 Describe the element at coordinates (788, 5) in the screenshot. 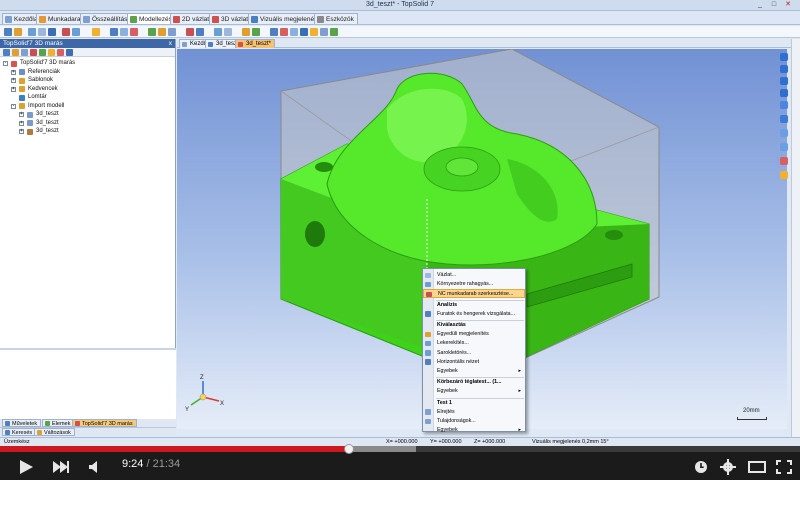

I see `close-button: ✕` at that location.